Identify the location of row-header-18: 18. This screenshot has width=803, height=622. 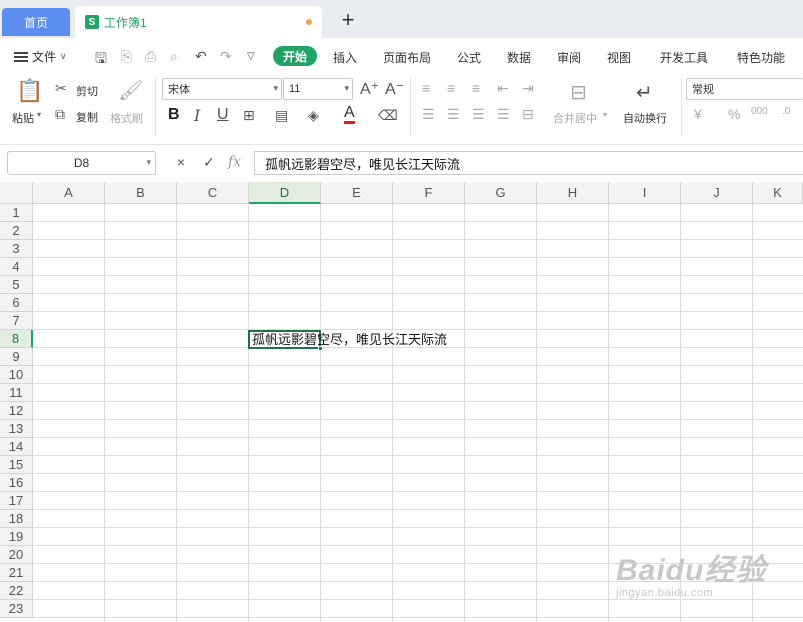
(16, 519).